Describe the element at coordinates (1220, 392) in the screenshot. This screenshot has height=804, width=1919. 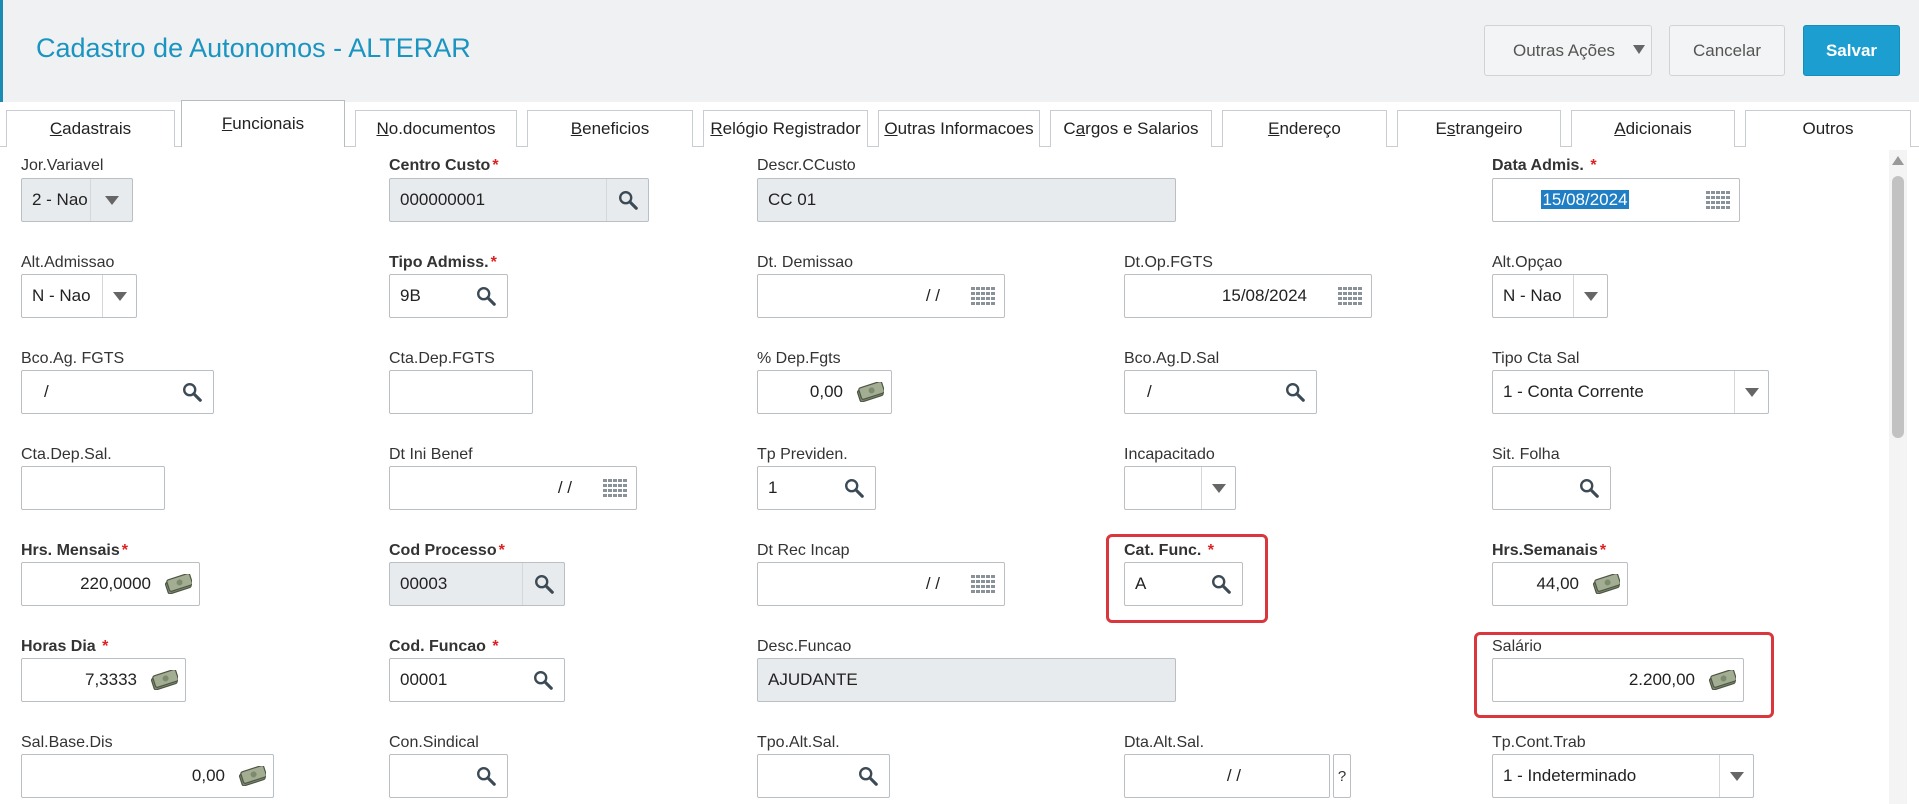
I see `bco-ag-d-sal-input: /` at that location.